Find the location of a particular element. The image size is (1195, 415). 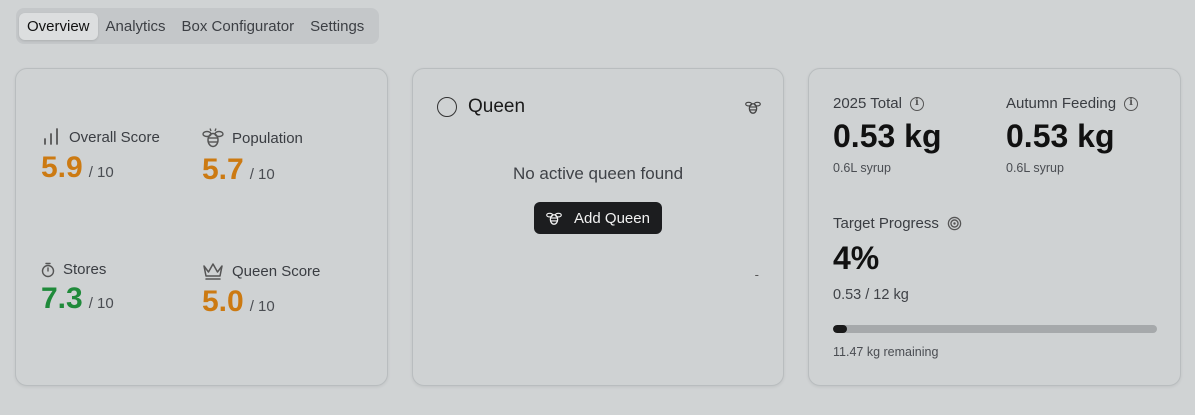

crown-icon is located at coordinates (213, 271).